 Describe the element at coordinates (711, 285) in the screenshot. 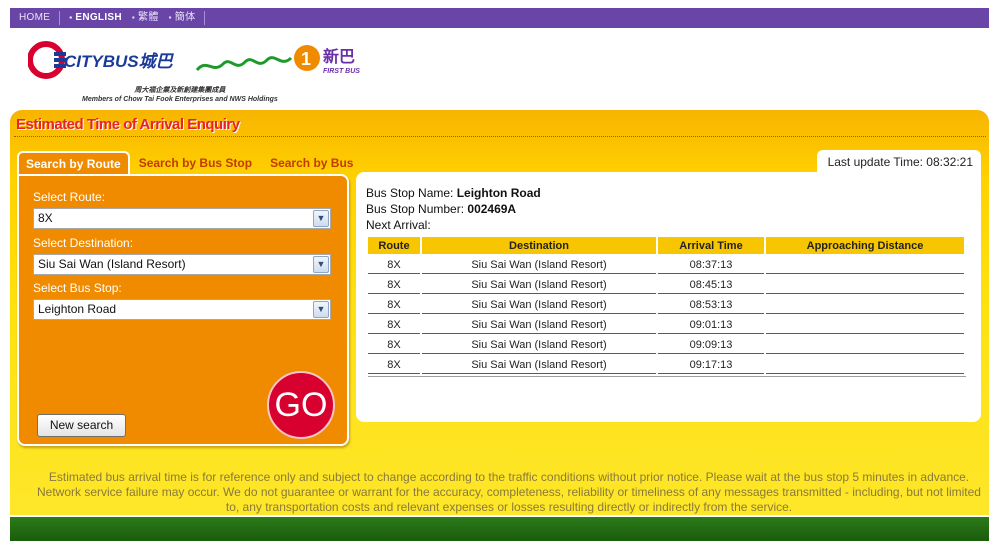

I see `cell-arrival-time: 08:45:13` at that location.